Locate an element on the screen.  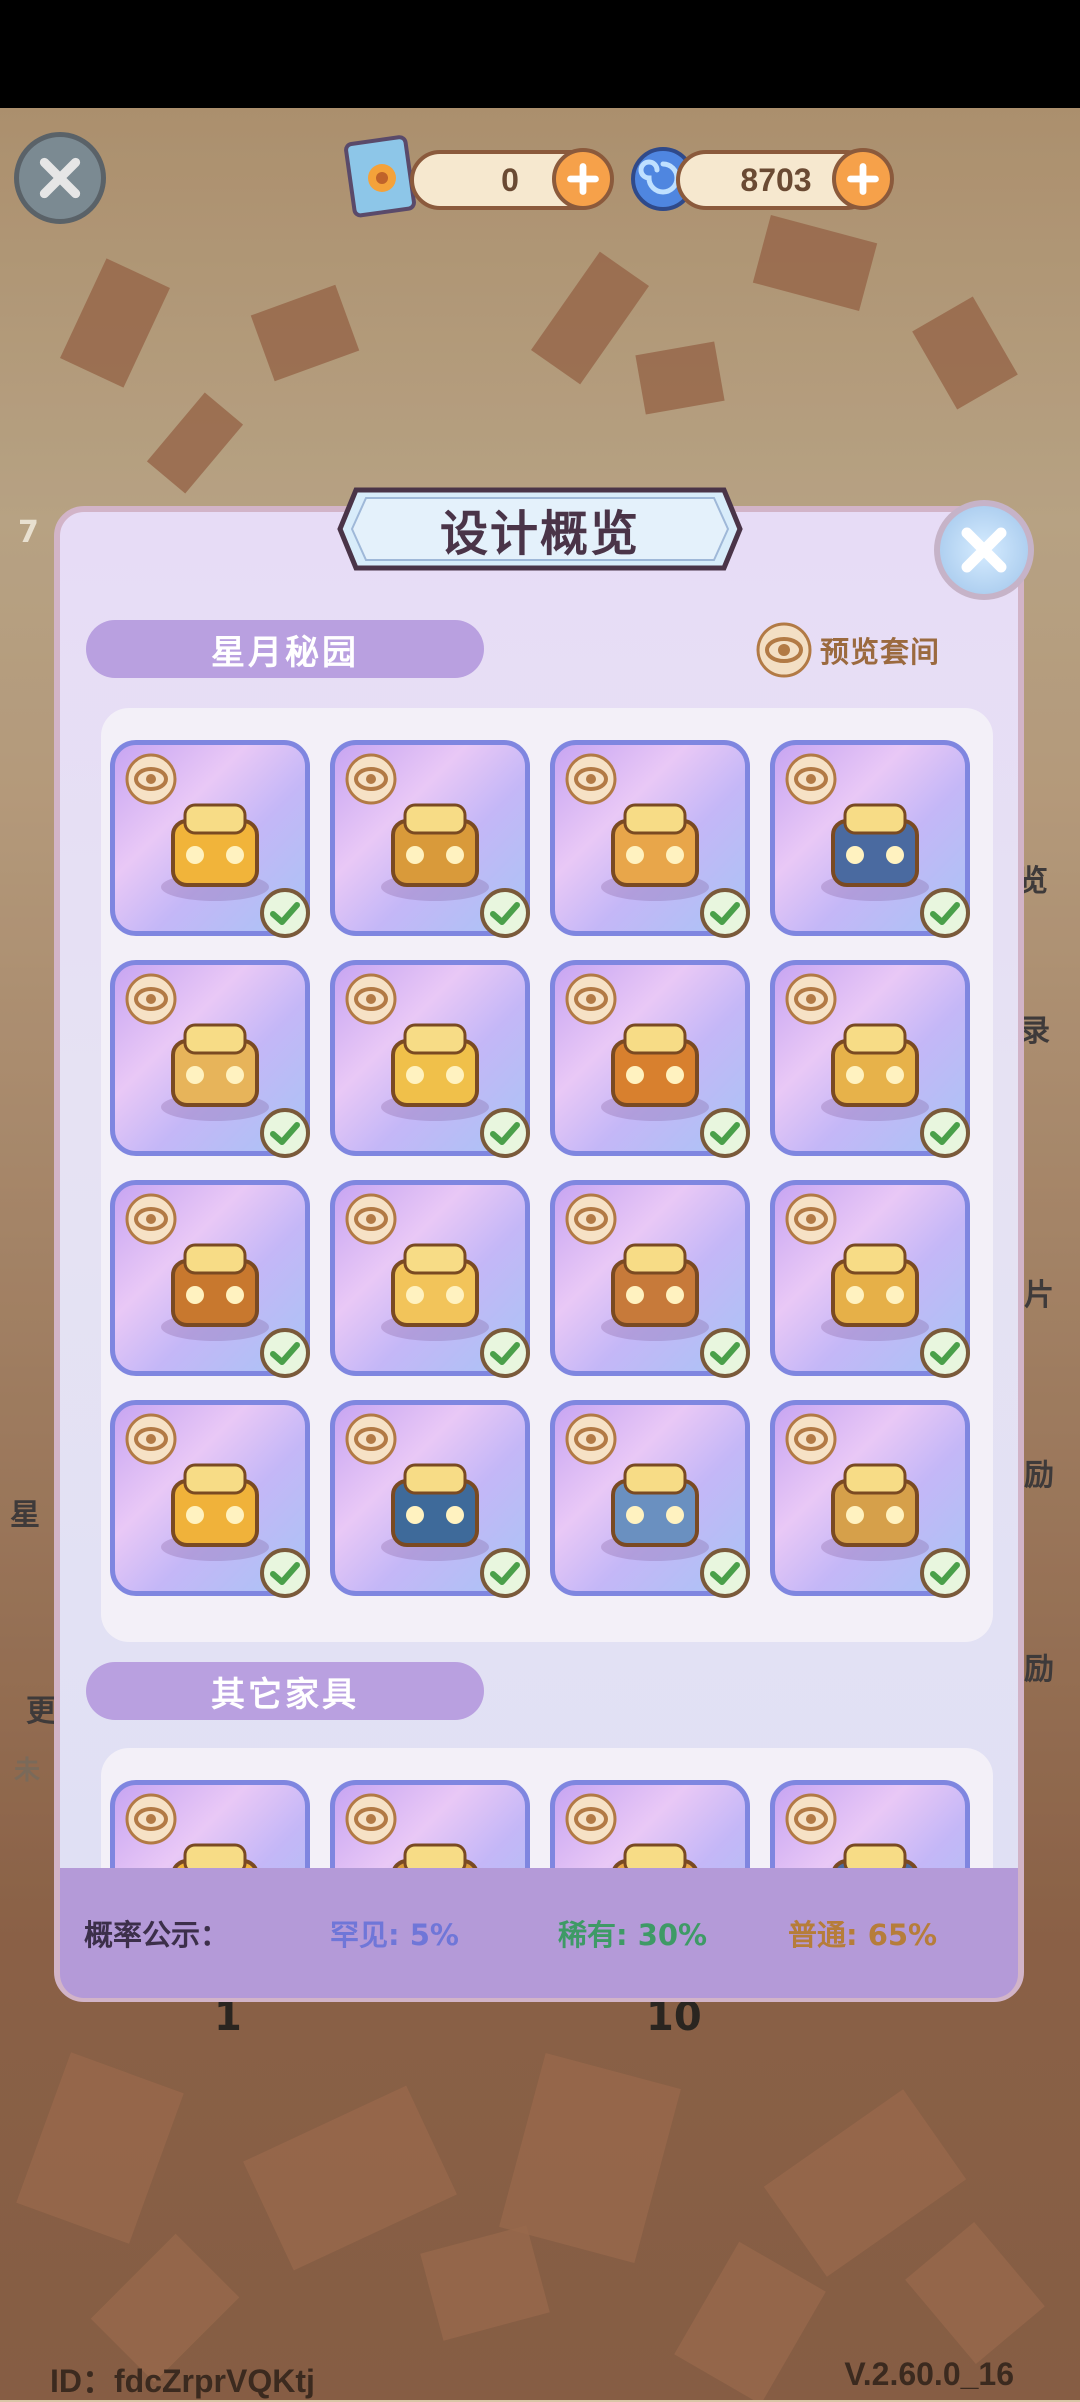
add-gem-button is located at coordinates (863, 179).